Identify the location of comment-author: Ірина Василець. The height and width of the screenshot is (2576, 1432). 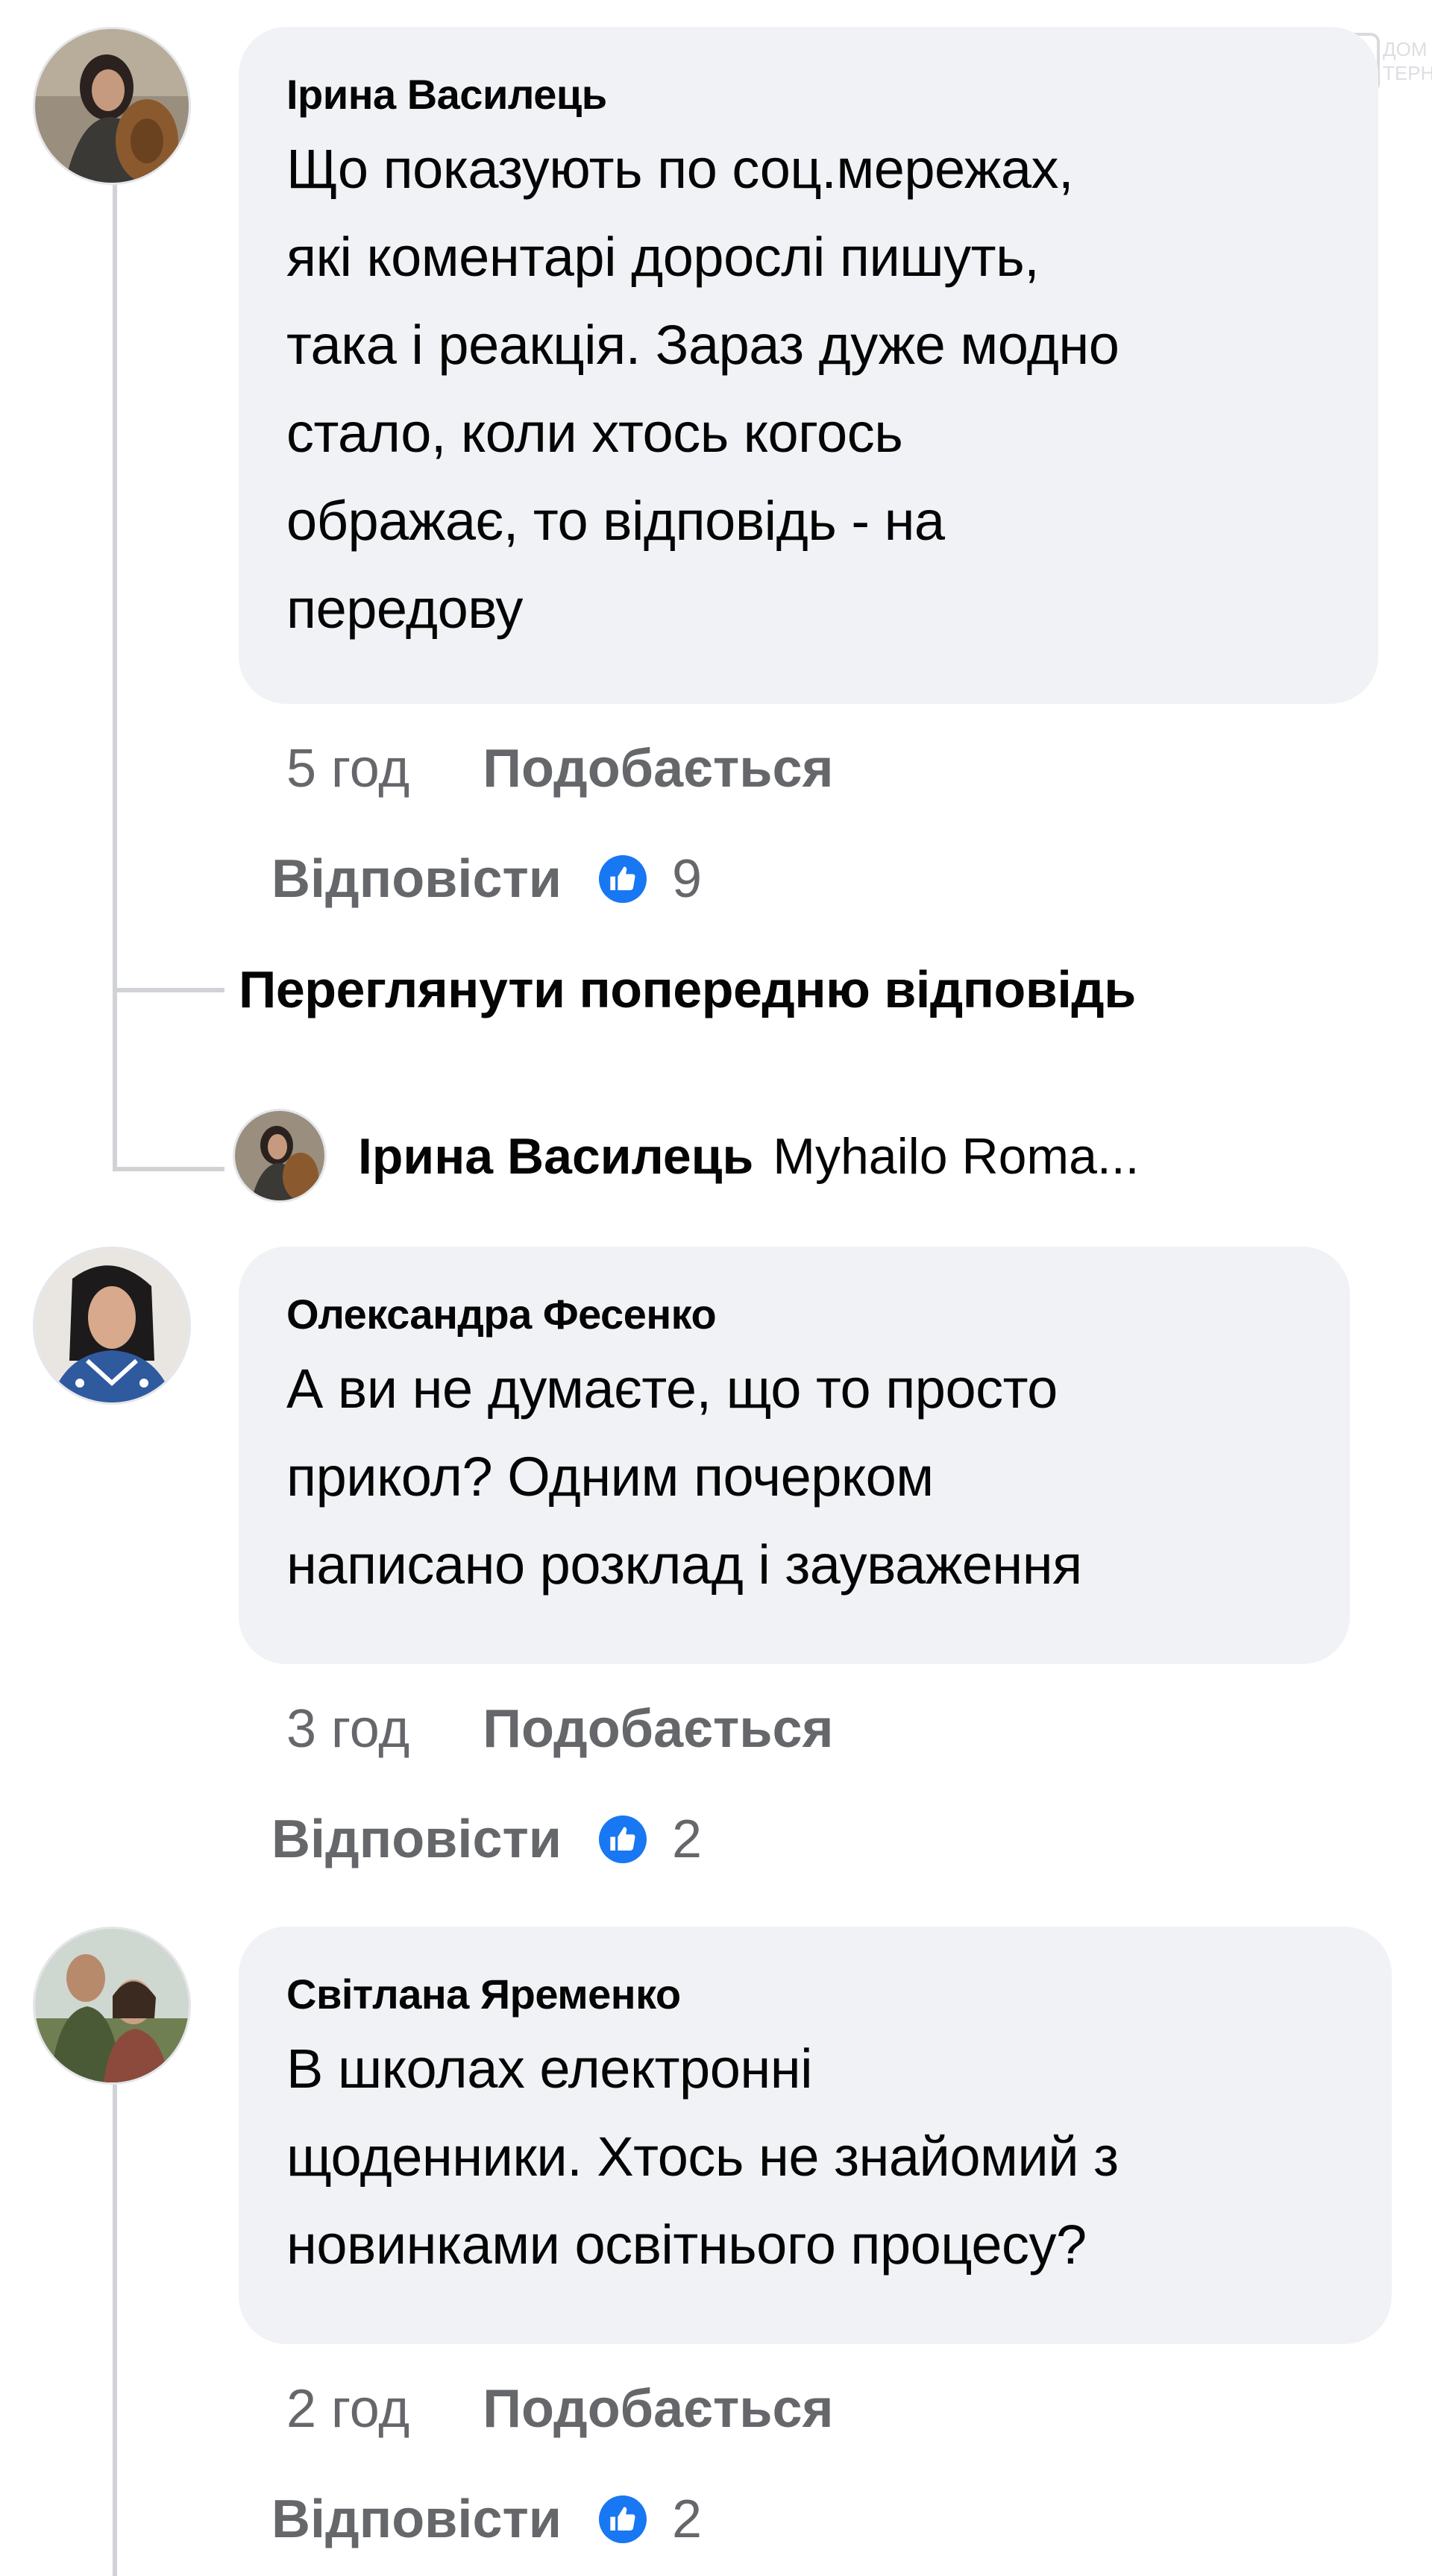
(810, 94).